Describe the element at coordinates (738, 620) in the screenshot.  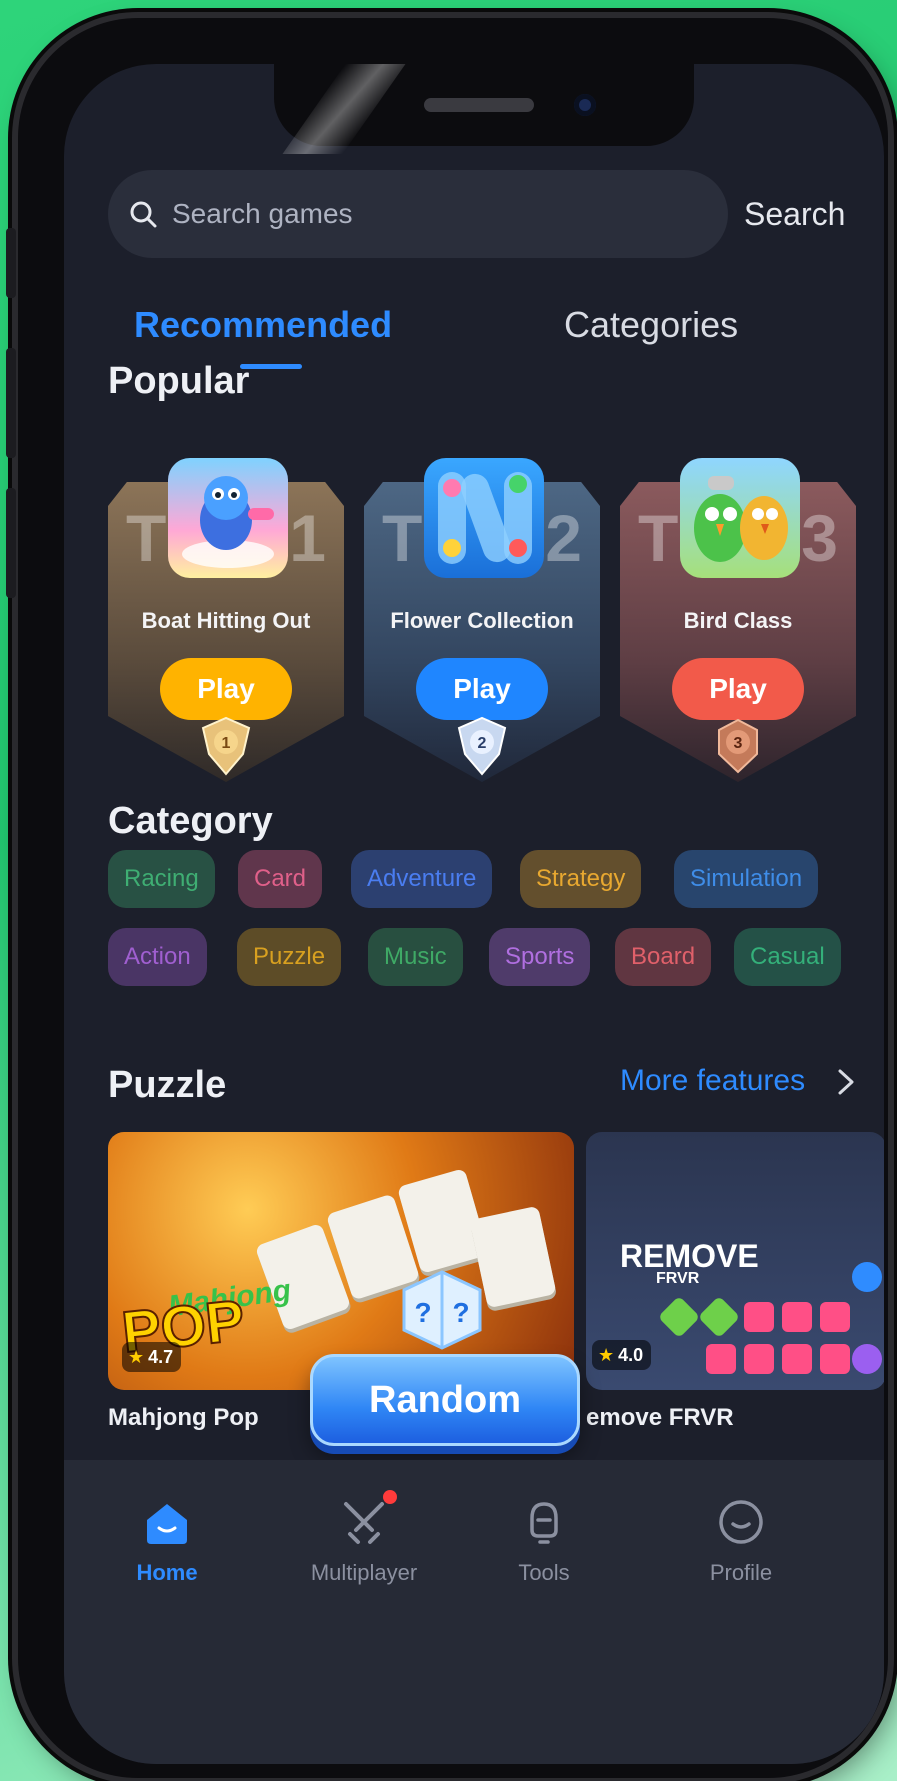
I see `popular-game-name: Bird Class` at that location.